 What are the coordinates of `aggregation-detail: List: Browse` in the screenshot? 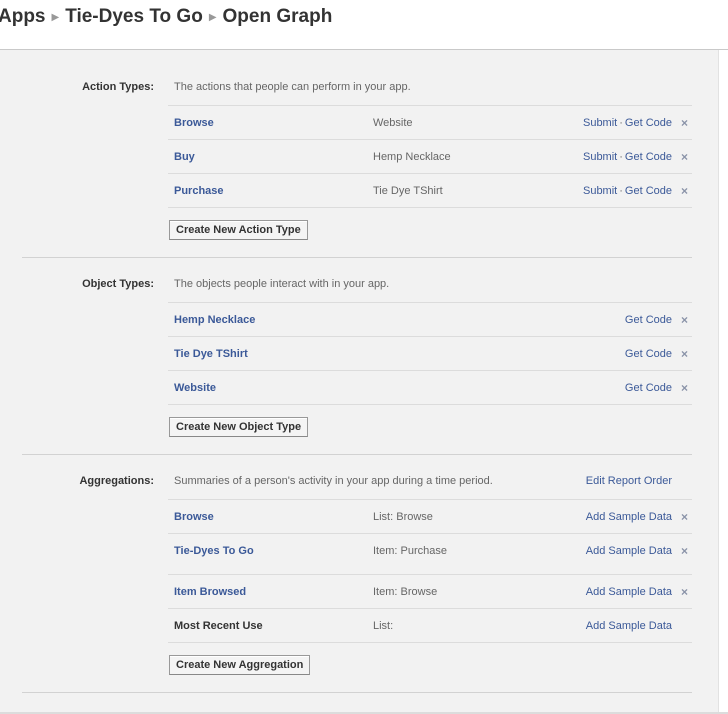 It's located at (403, 517).